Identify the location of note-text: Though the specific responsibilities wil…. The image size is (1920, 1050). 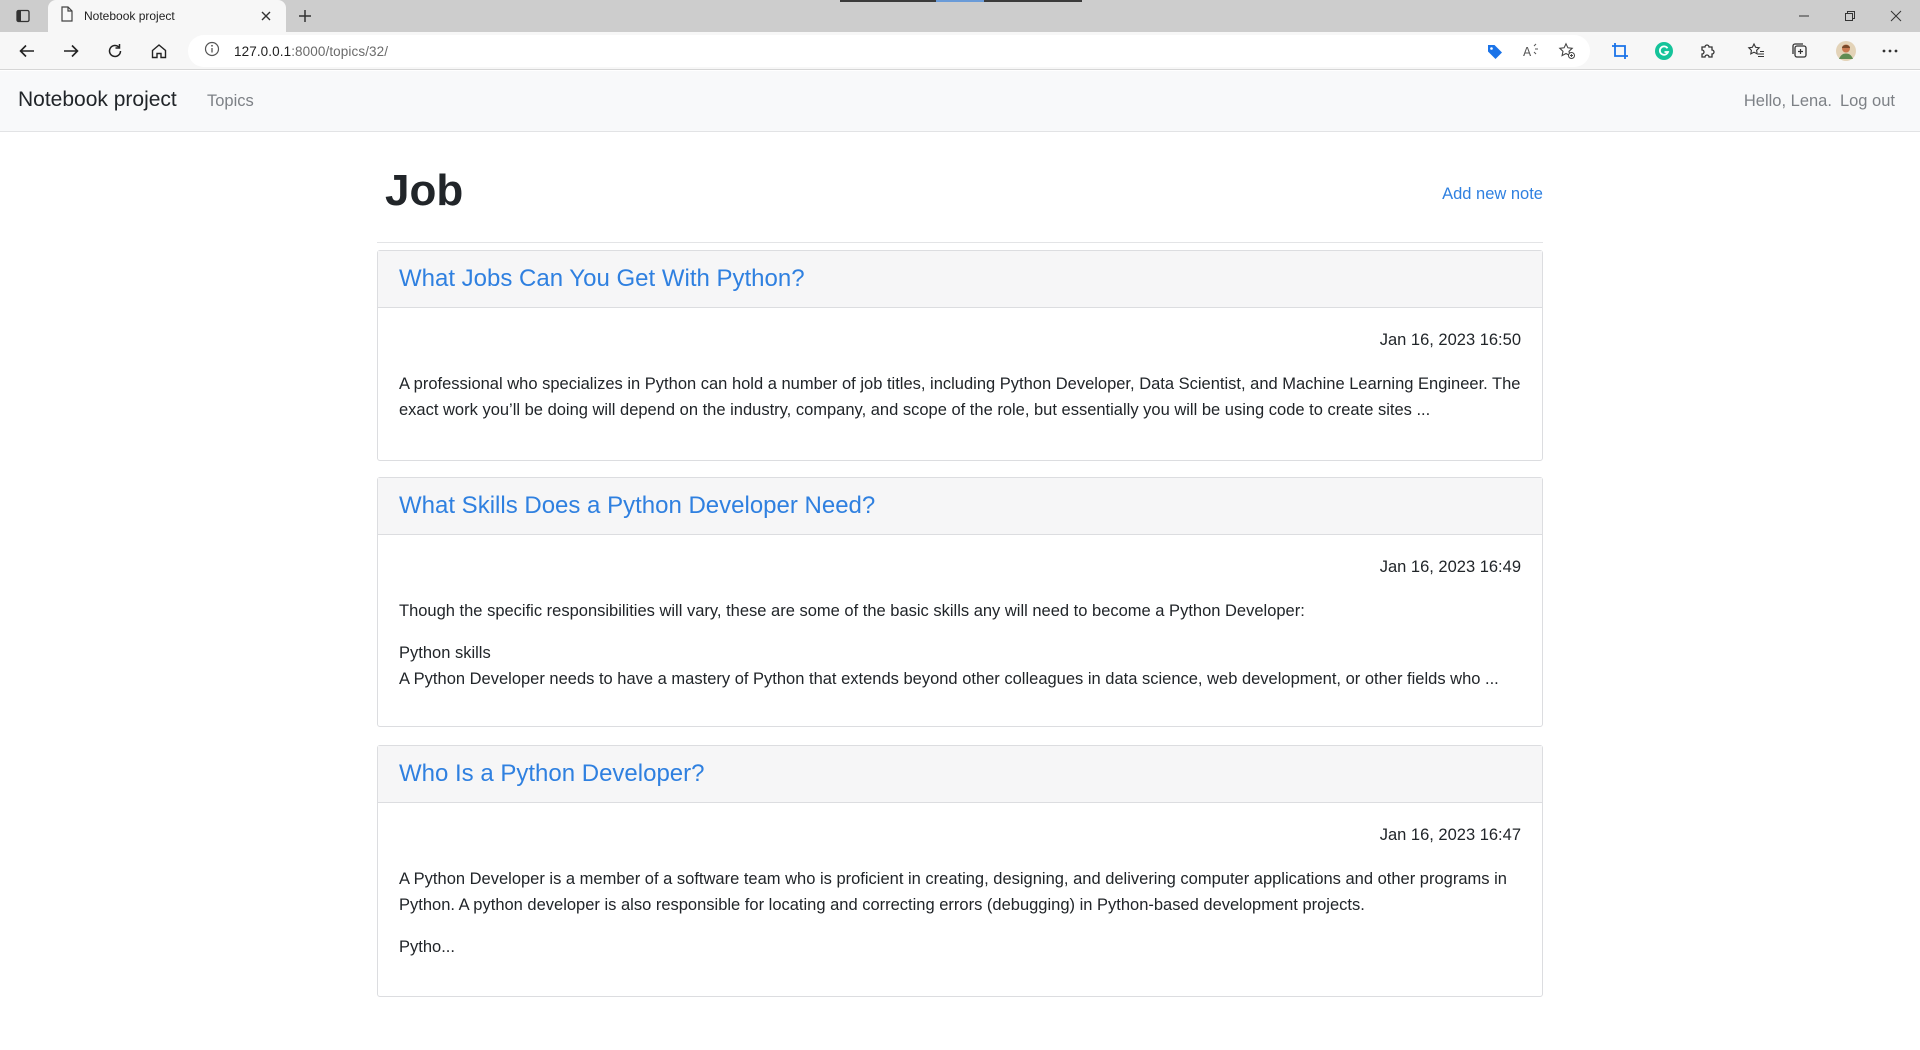
(960, 645).